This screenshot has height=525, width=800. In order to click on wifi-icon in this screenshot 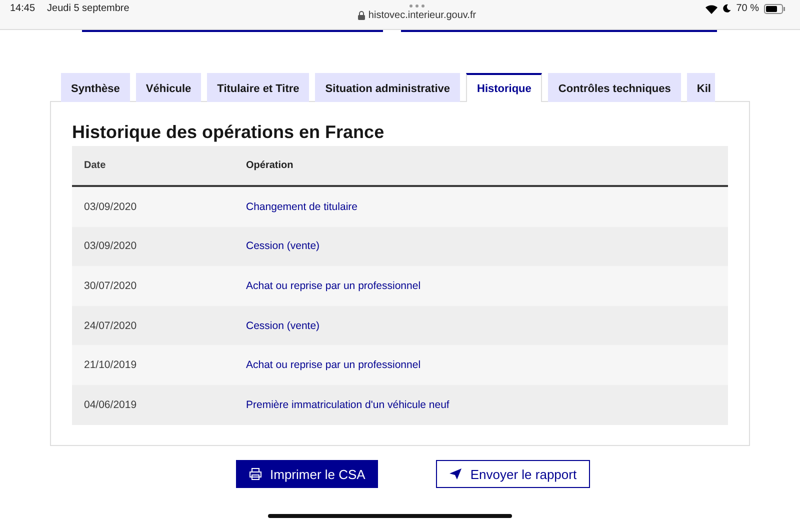, I will do `click(711, 9)`.